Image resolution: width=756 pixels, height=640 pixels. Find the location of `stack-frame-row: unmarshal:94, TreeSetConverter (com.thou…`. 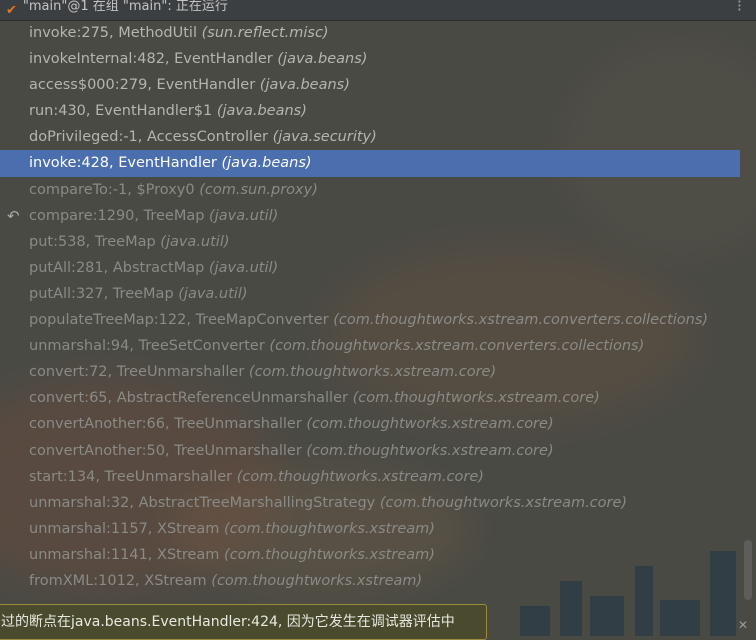

stack-frame-row: unmarshal:94, TreeSetConverter (com.thou… is located at coordinates (370, 346).